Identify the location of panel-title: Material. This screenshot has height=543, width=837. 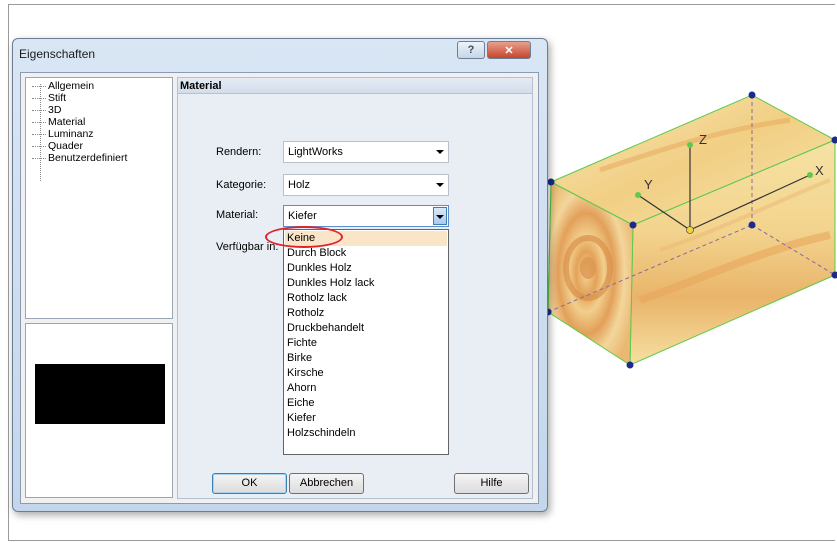
(355, 86).